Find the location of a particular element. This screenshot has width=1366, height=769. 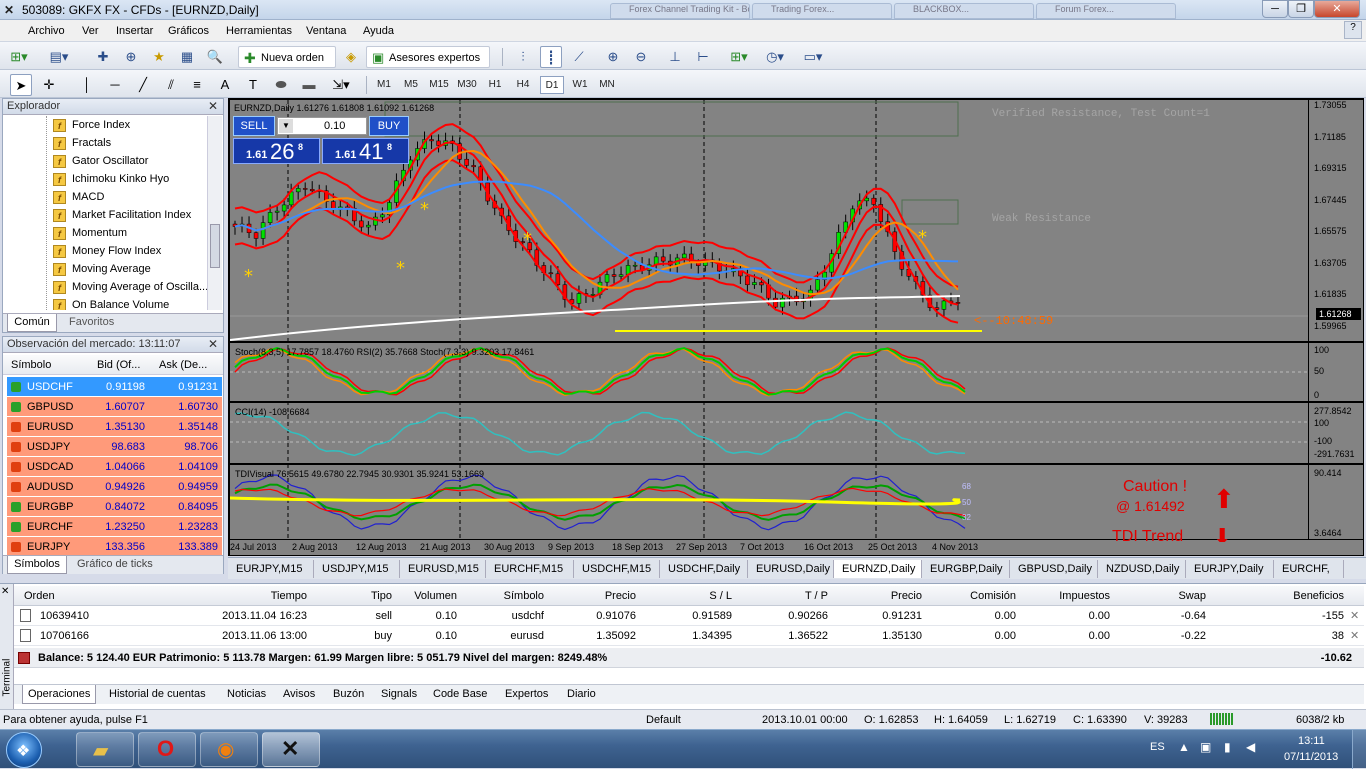

terminal-tab: Code Base is located at coordinates (460, 694).